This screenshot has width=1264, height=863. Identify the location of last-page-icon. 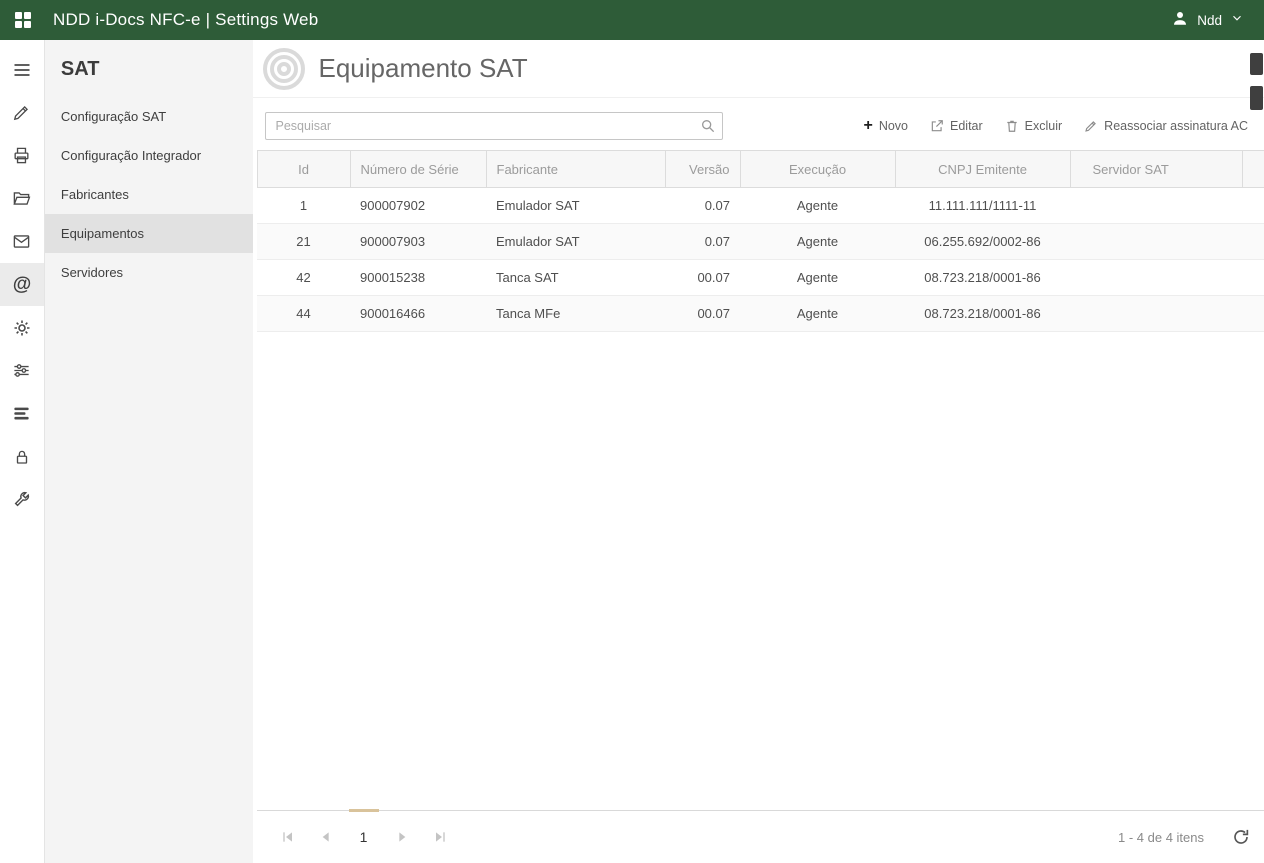
(440, 837).